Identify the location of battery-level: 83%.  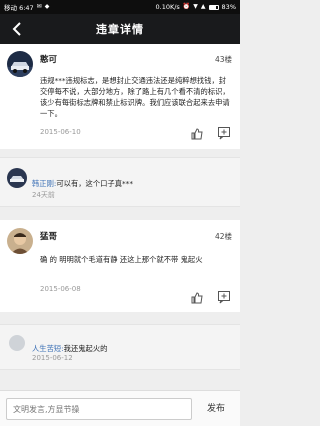
(228, 7).